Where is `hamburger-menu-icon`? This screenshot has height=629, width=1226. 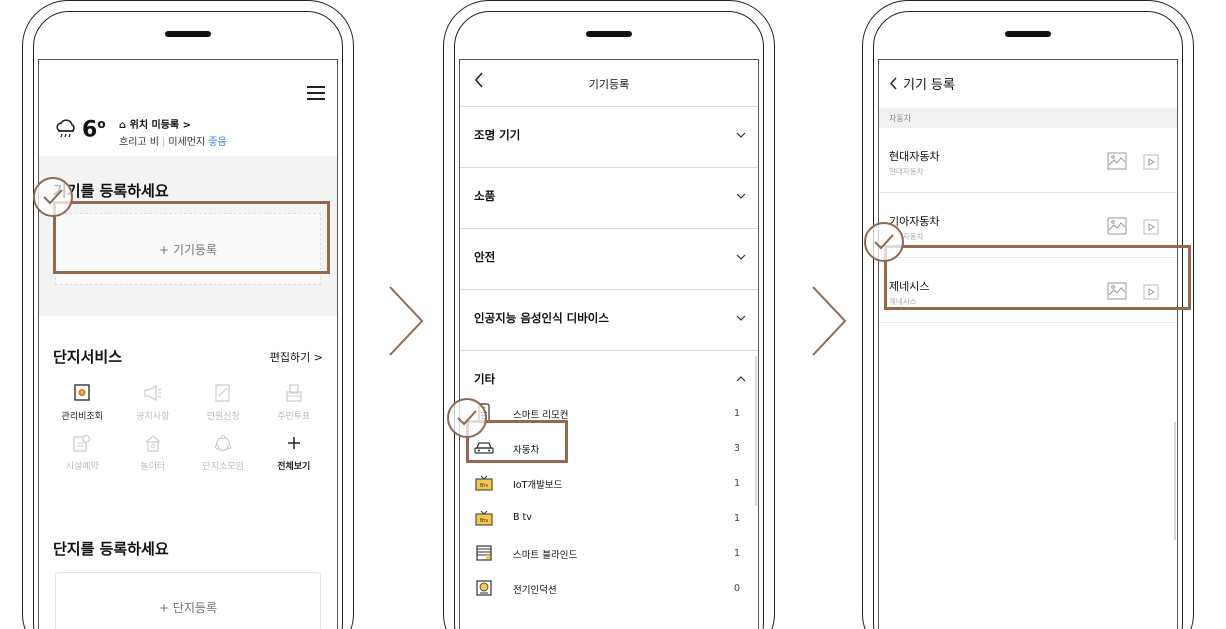 hamburger-menu-icon is located at coordinates (316, 95).